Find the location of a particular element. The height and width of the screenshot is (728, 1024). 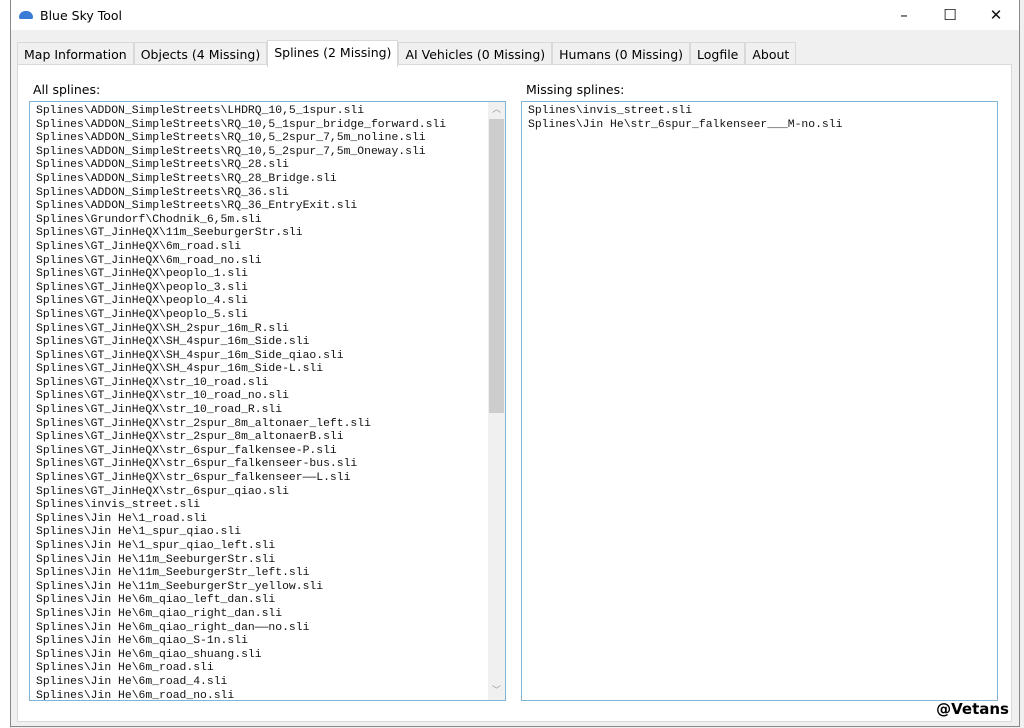

minimize-button: – is located at coordinates (904, 15).